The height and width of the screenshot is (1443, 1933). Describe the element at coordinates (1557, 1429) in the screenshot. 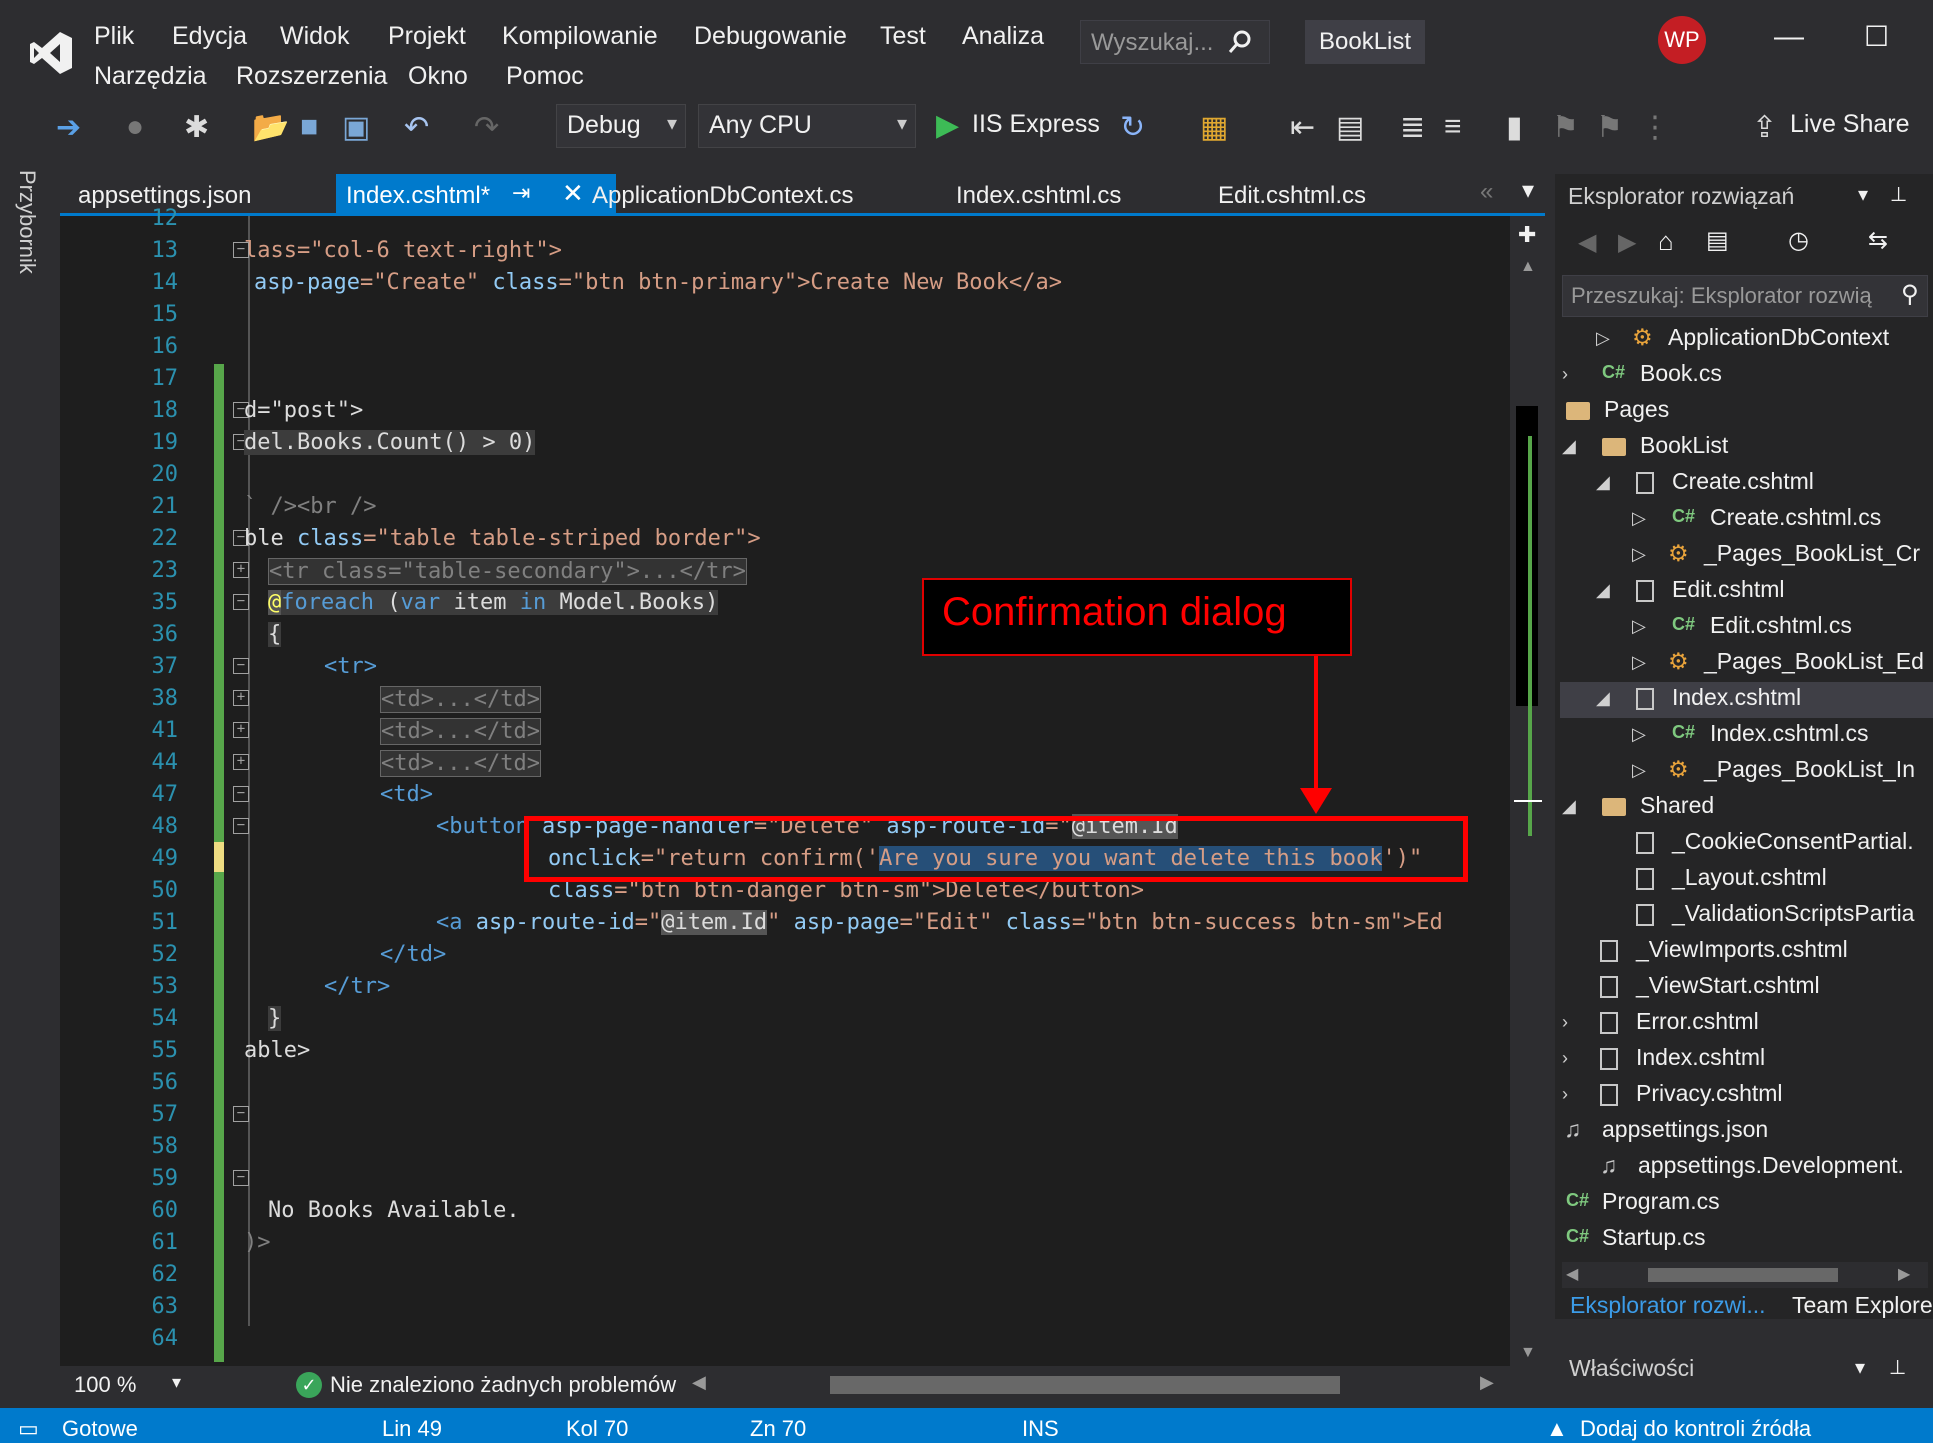

I see `source-control-icon: ▲` at that location.